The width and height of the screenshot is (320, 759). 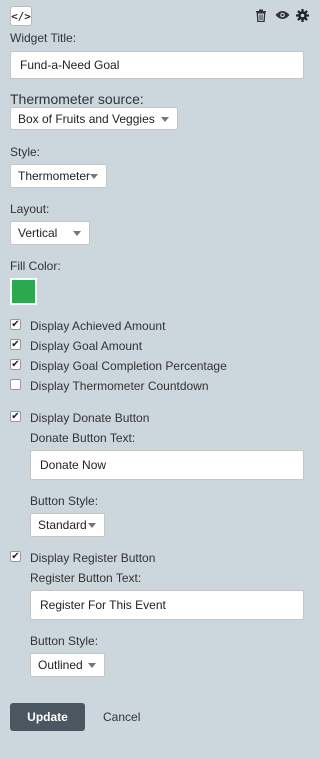 I want to click on register-style-select: Outlined, so click(x=67, y=665).